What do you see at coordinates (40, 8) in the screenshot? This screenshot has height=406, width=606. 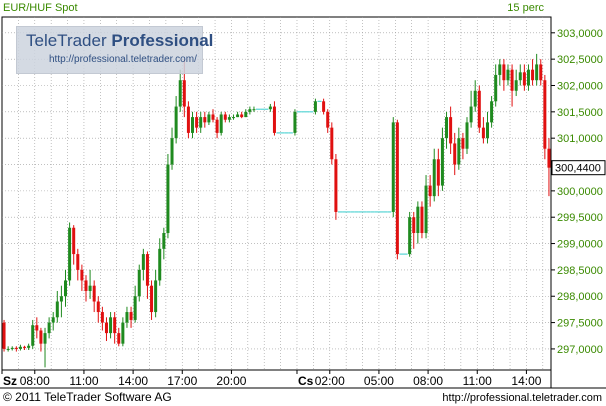 I see `symbol-label: EUR/HUF Spot` at bounding box center [40, 8].